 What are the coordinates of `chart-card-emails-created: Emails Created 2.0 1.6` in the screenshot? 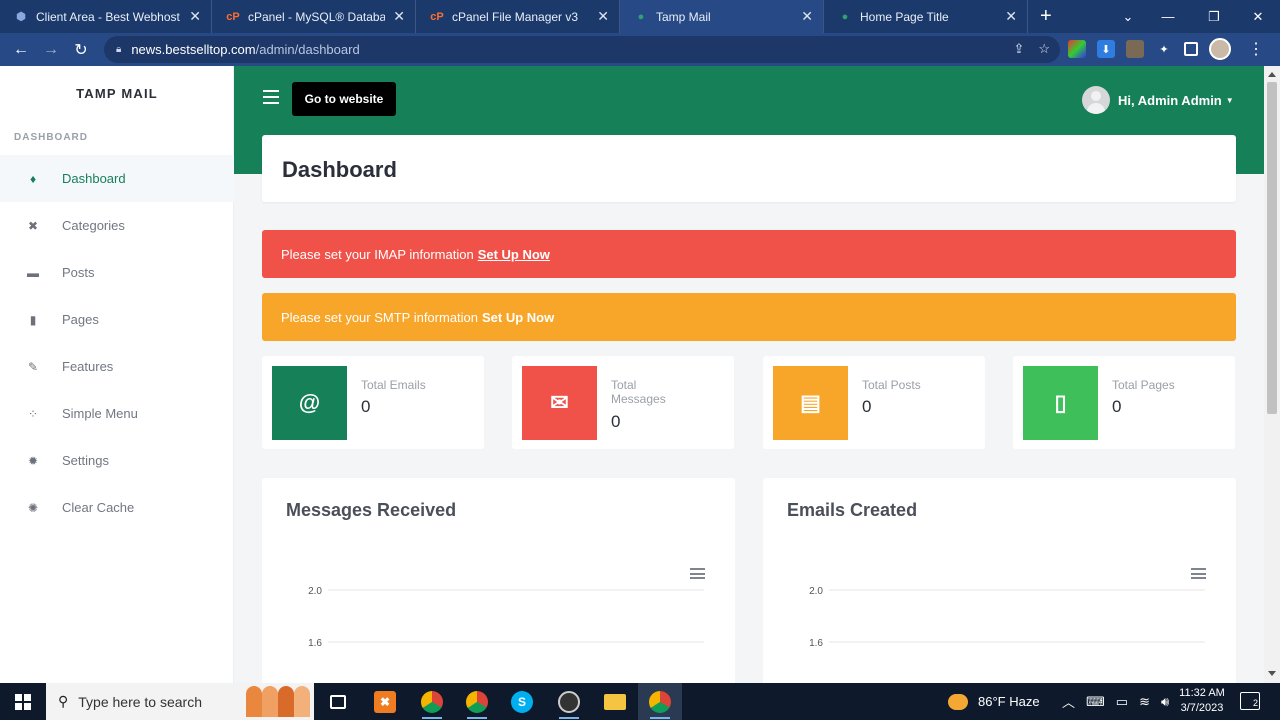 It's located at (999, 580).